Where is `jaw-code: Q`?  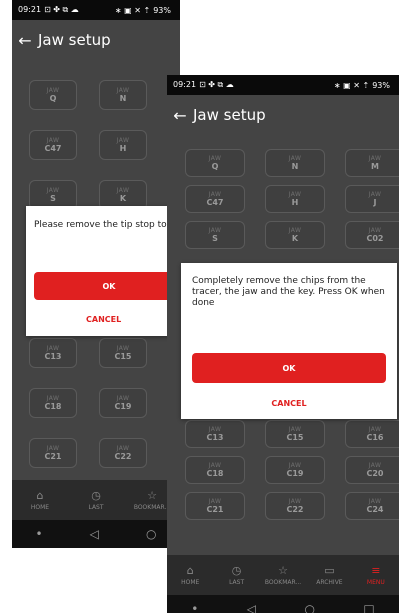
jaw-code: Q is located at coordinates (53, 98).